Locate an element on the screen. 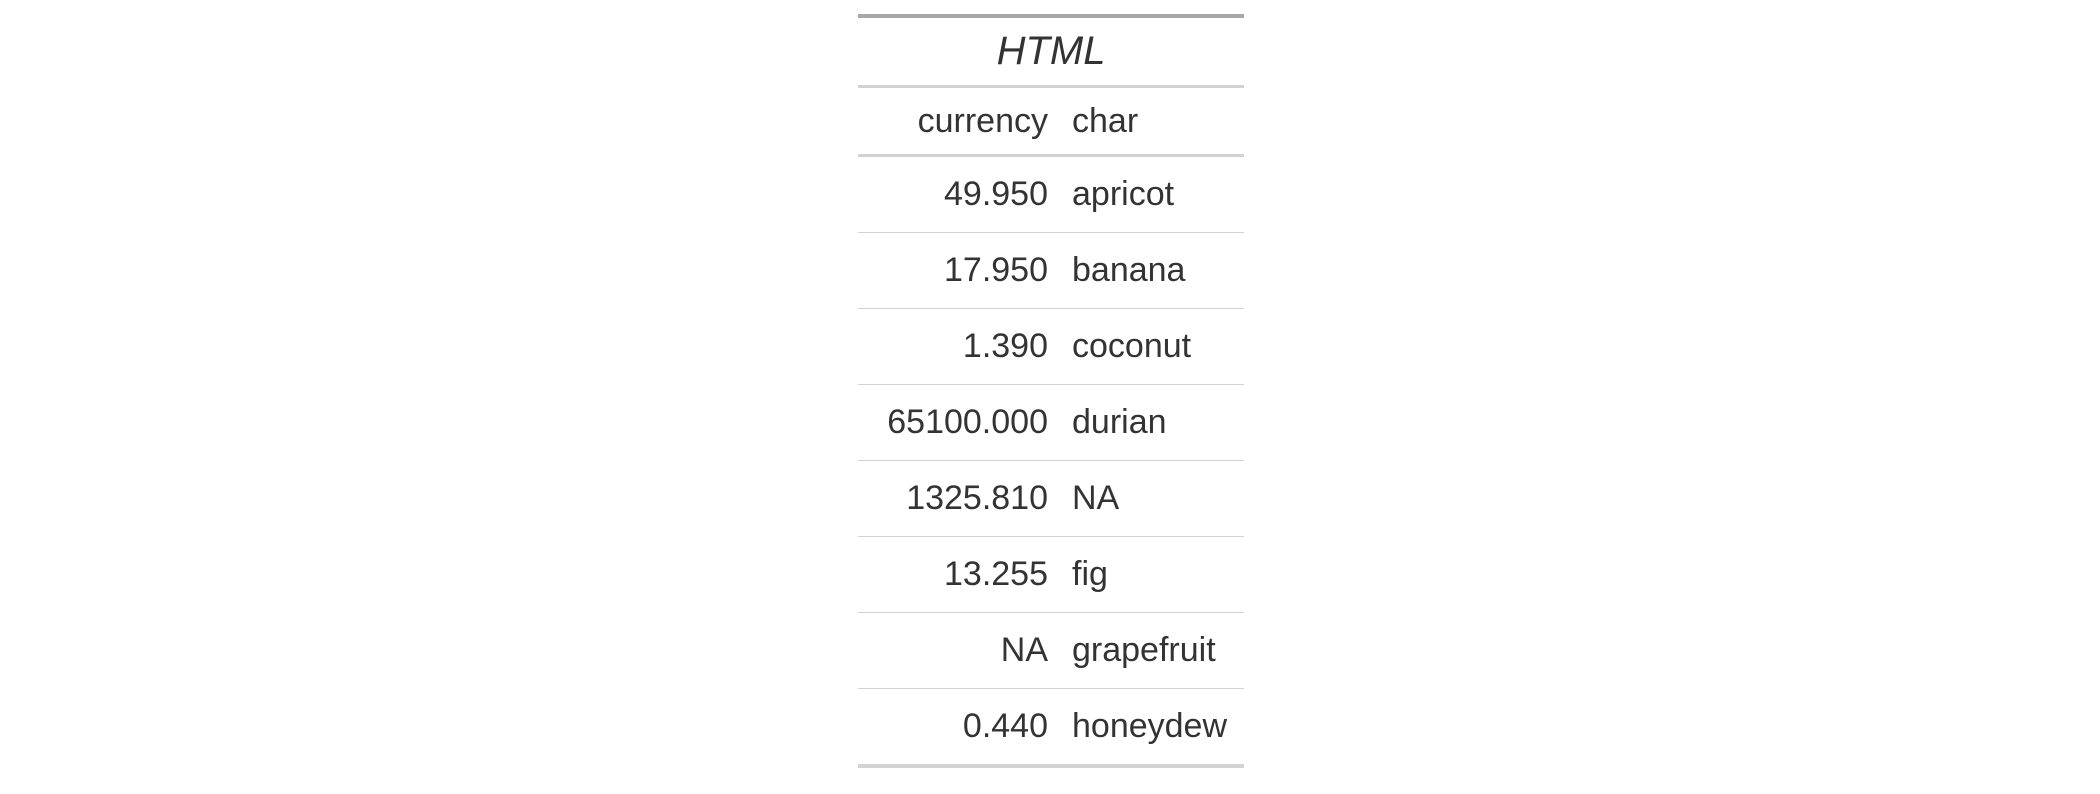  cell-char: NA is located at coordinates (1152, 498).